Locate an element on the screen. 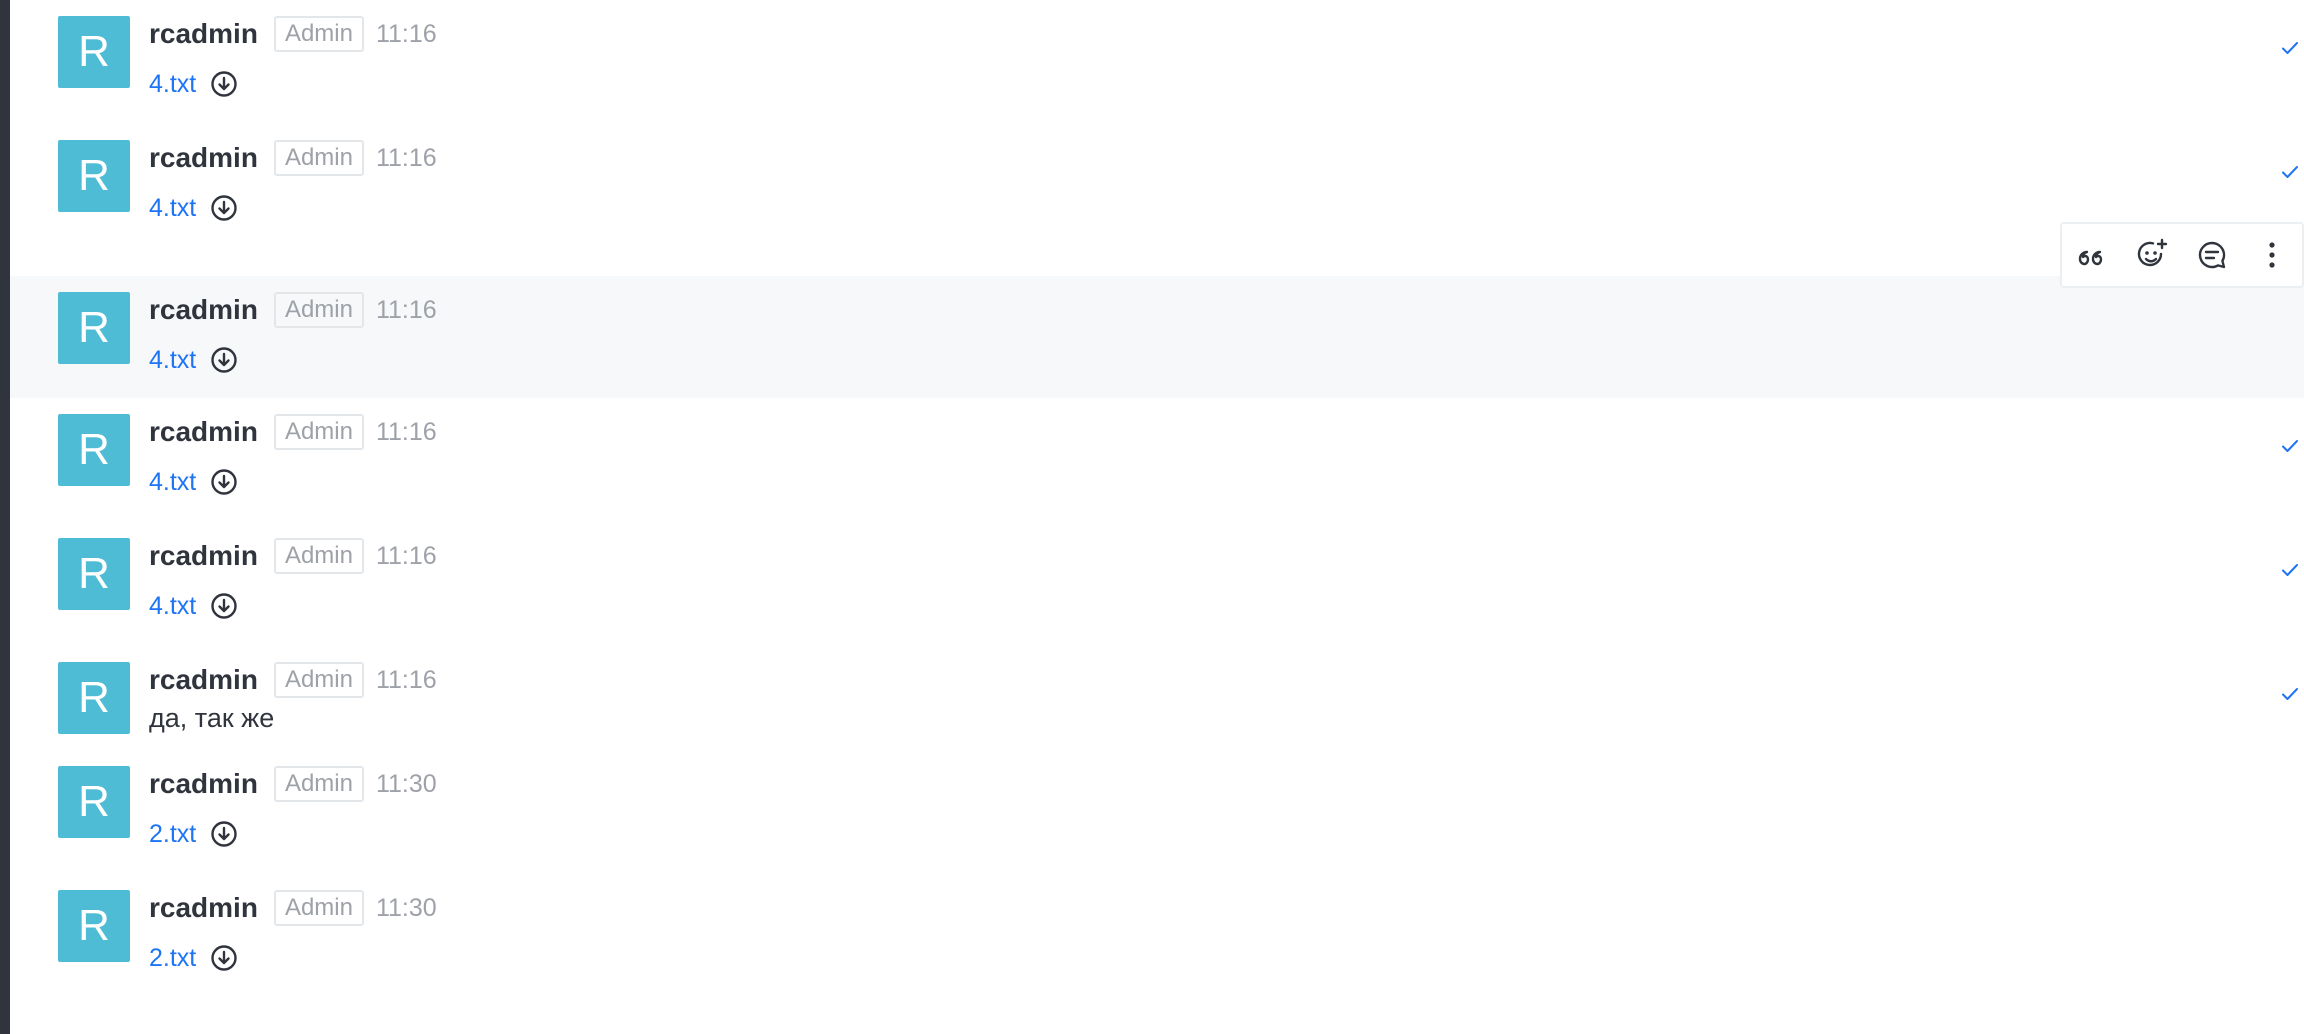  quote-icon is located at coordinates (2092, 255).